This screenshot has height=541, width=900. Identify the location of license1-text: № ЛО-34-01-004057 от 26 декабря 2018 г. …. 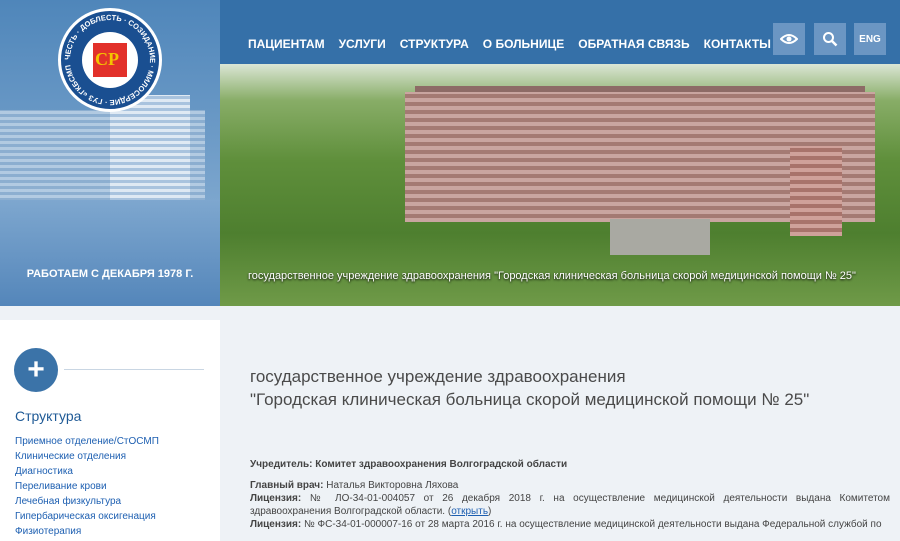
(570, 505).